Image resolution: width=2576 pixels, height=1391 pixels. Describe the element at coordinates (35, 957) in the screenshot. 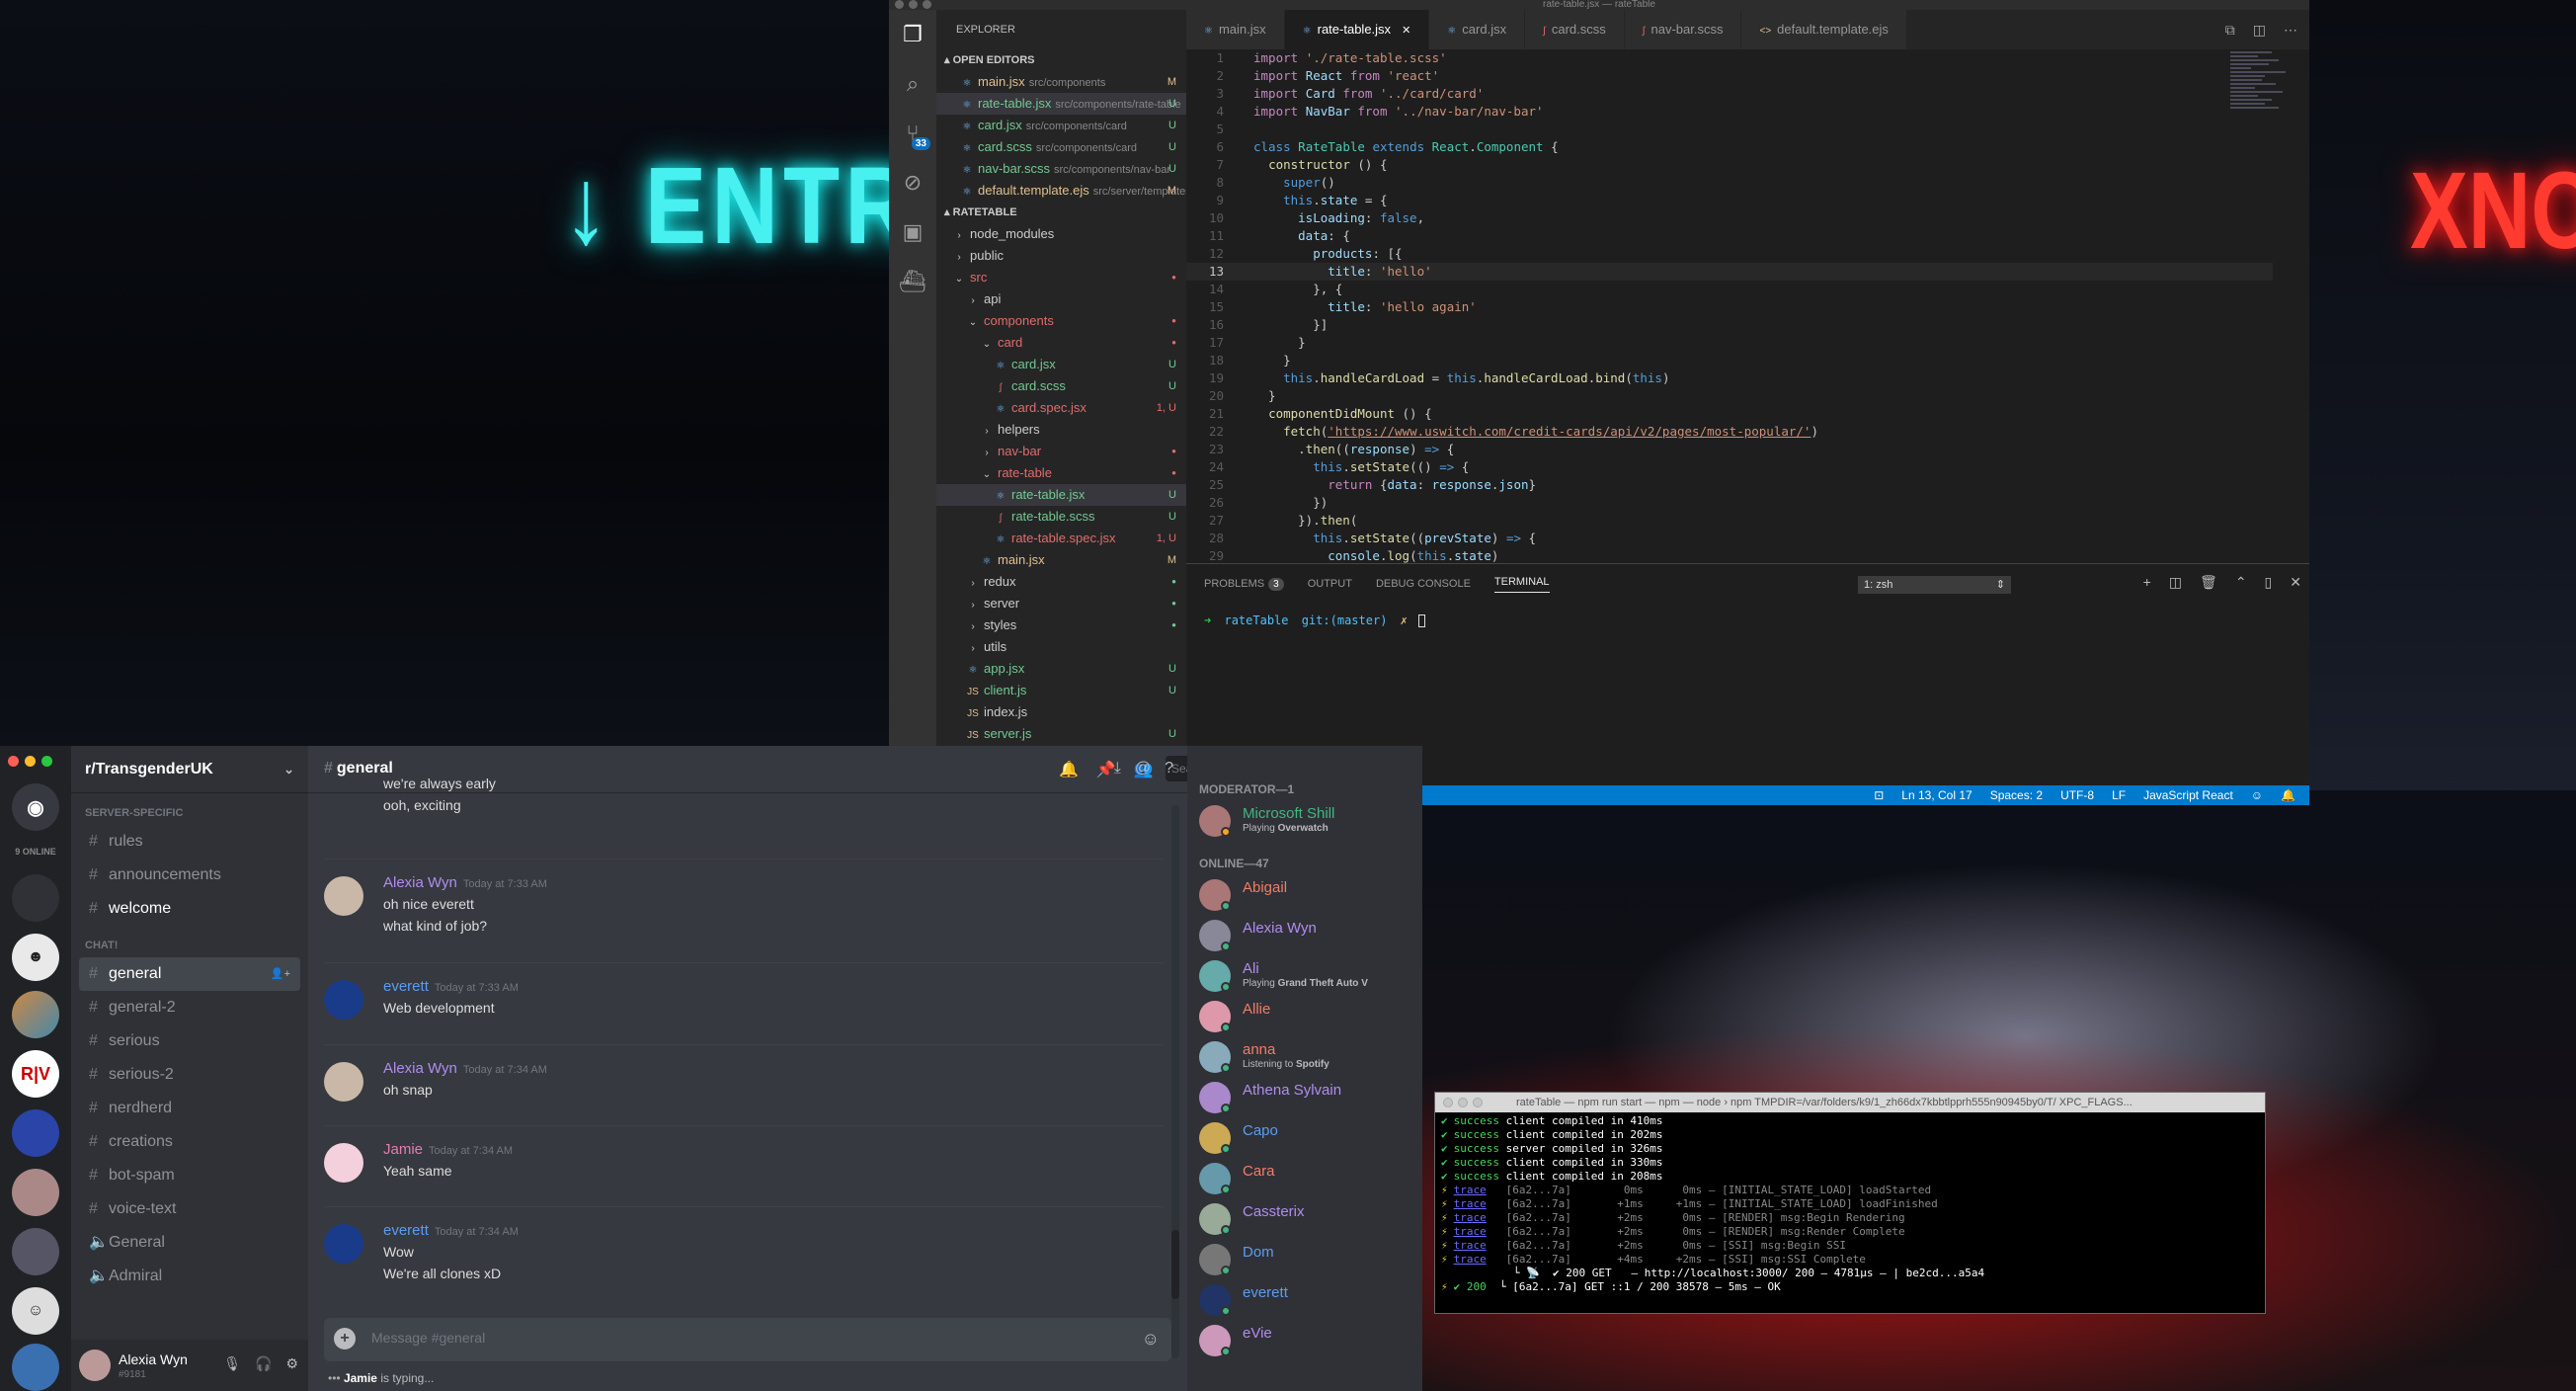

I see `server-icon-2: ☻` at that location.